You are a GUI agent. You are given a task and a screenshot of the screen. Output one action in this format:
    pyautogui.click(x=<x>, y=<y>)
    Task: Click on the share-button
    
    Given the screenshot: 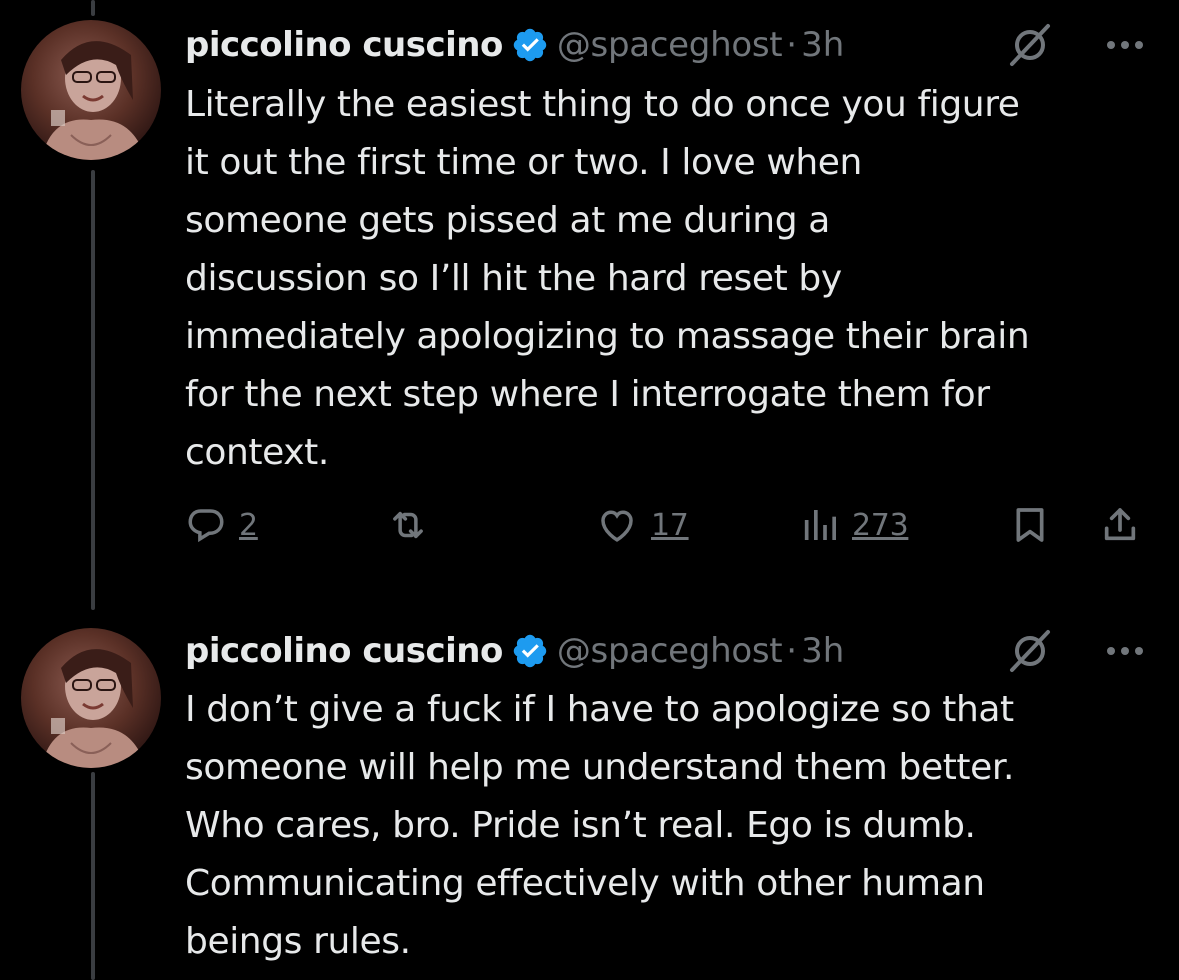 What is the action you would take?
    pyautogui.click(x=1120, y=525)
    